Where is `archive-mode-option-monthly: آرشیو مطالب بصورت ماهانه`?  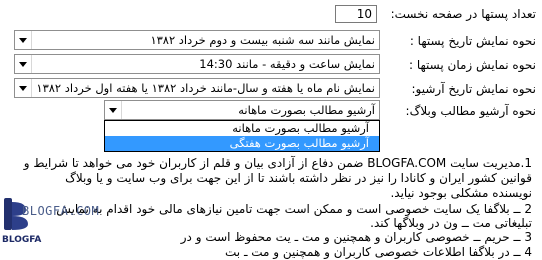 archive-mode-option-monthly: آرشیو مطالب بصورت ماهانه is located at coordinates (242, 128).